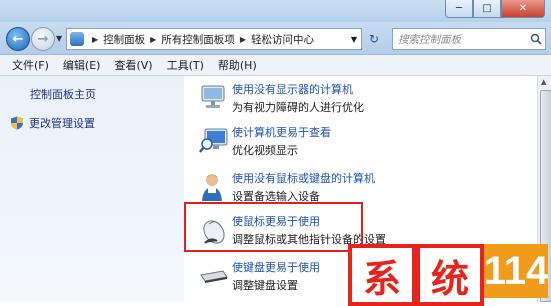  Describe the element at coordinates (17, 123) in the screenshot. I see `shield-icon` at that location.